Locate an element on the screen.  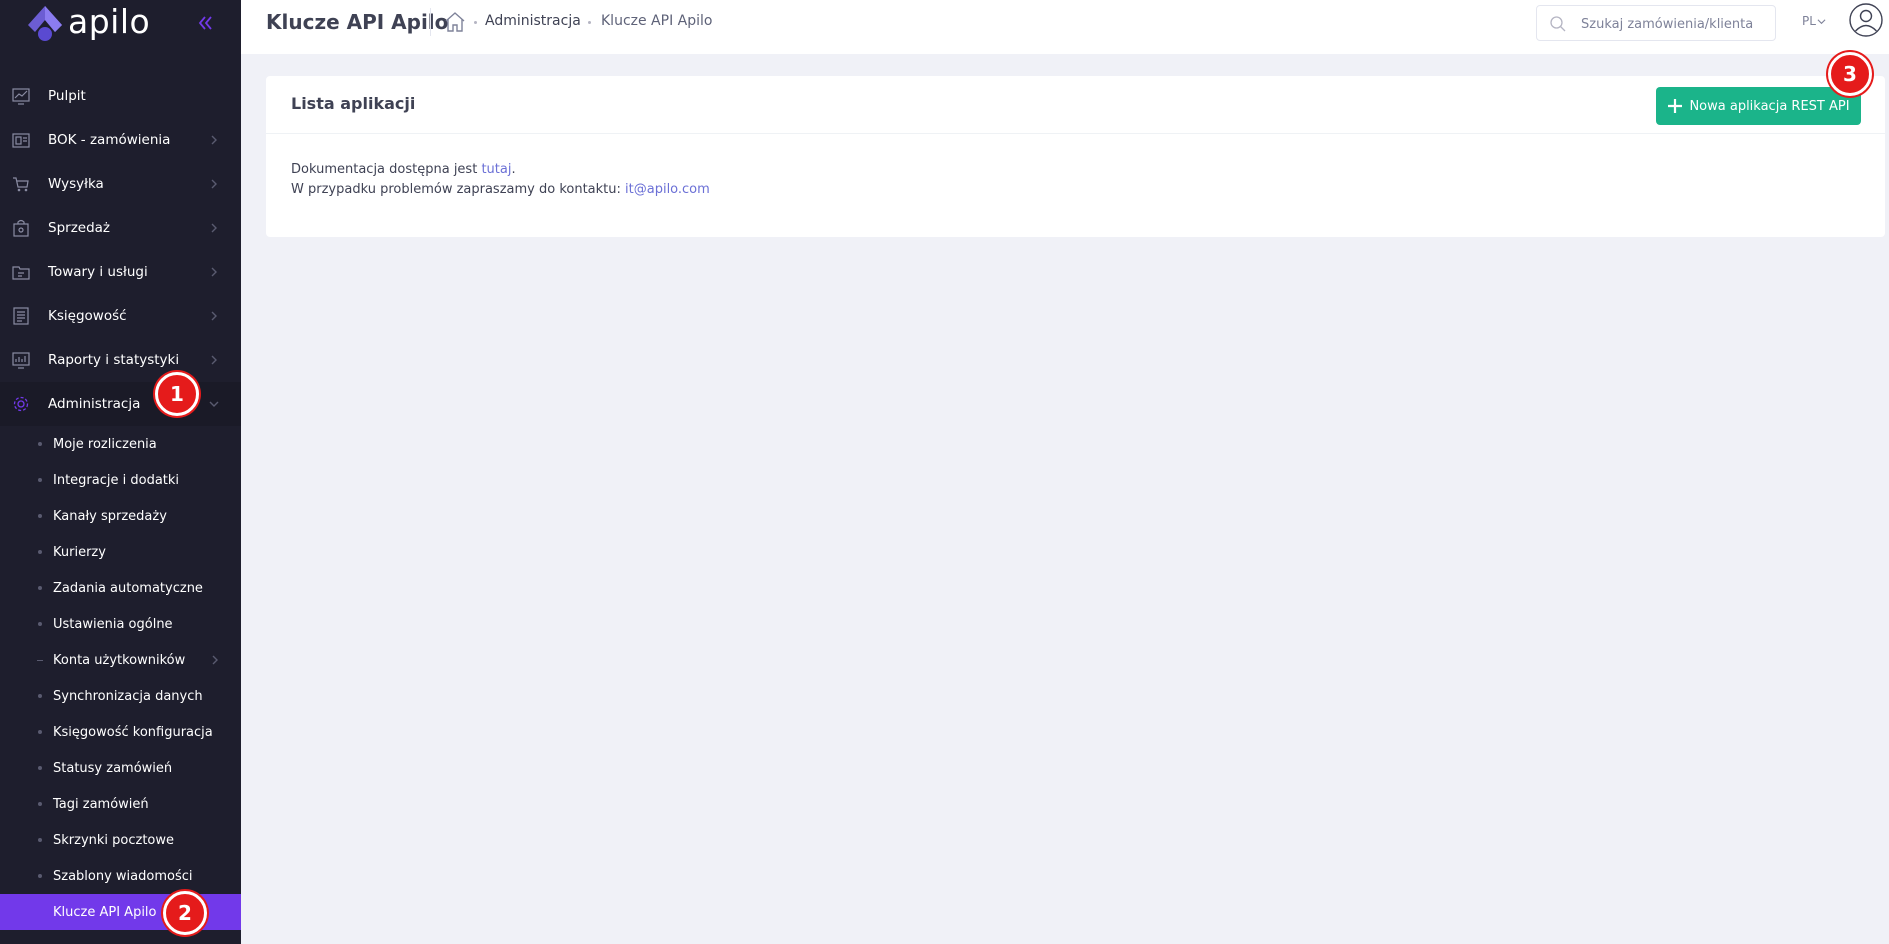
search-icon is located at coordinates (1558, 24).